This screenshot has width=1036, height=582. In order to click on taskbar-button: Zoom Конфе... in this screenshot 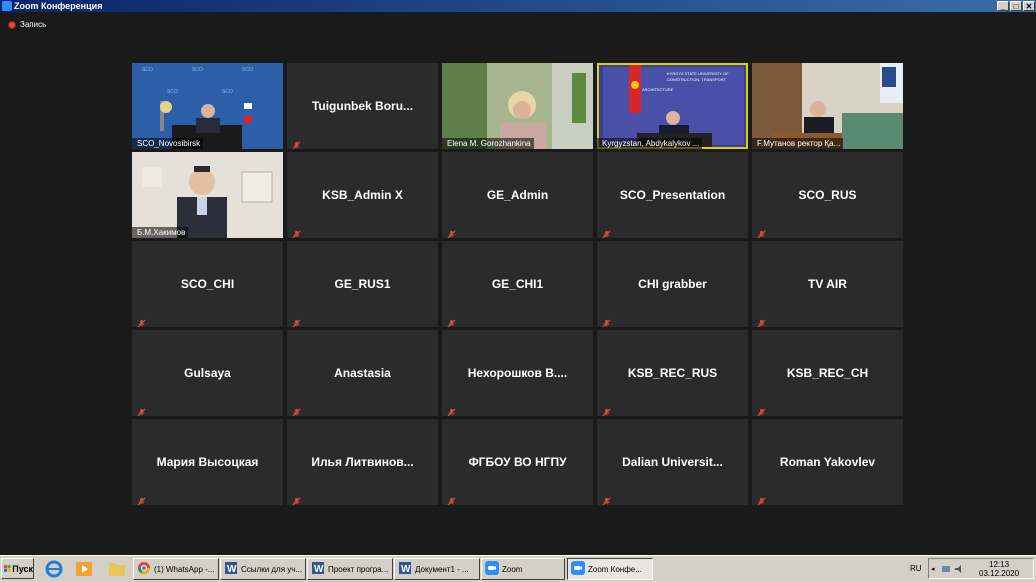, I will do `click(610, 569)`.